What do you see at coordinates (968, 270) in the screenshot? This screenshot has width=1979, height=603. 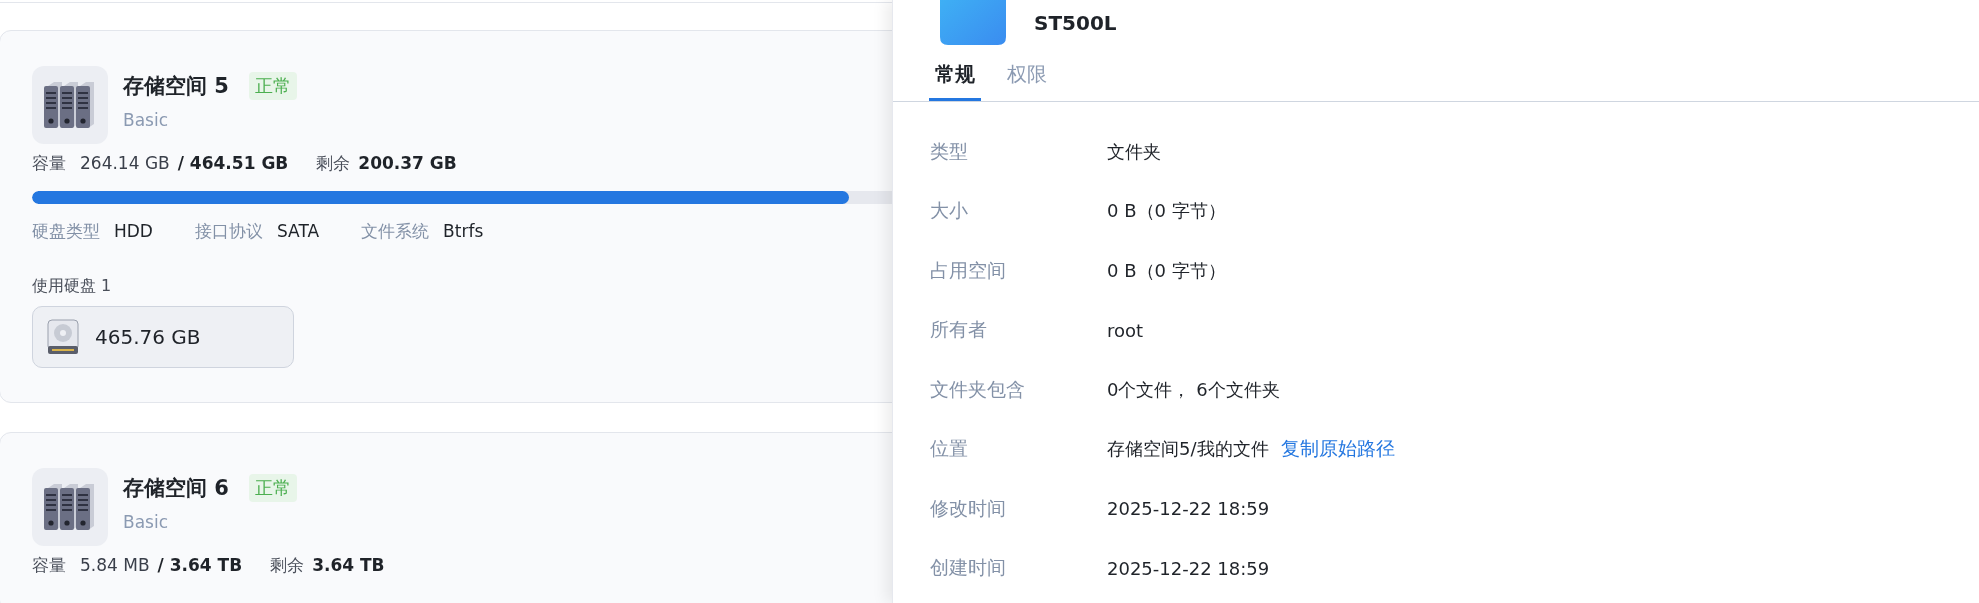 I see `property-label: 占用空间` at bounding box center [968, 270].